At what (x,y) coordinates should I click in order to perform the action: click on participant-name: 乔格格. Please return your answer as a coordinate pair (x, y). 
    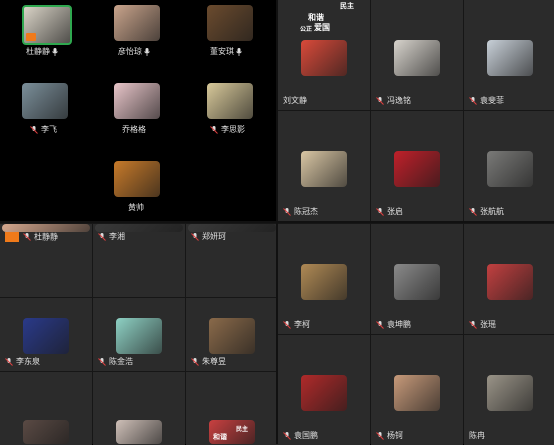
    Looking at the image, I should click on (134, 130).